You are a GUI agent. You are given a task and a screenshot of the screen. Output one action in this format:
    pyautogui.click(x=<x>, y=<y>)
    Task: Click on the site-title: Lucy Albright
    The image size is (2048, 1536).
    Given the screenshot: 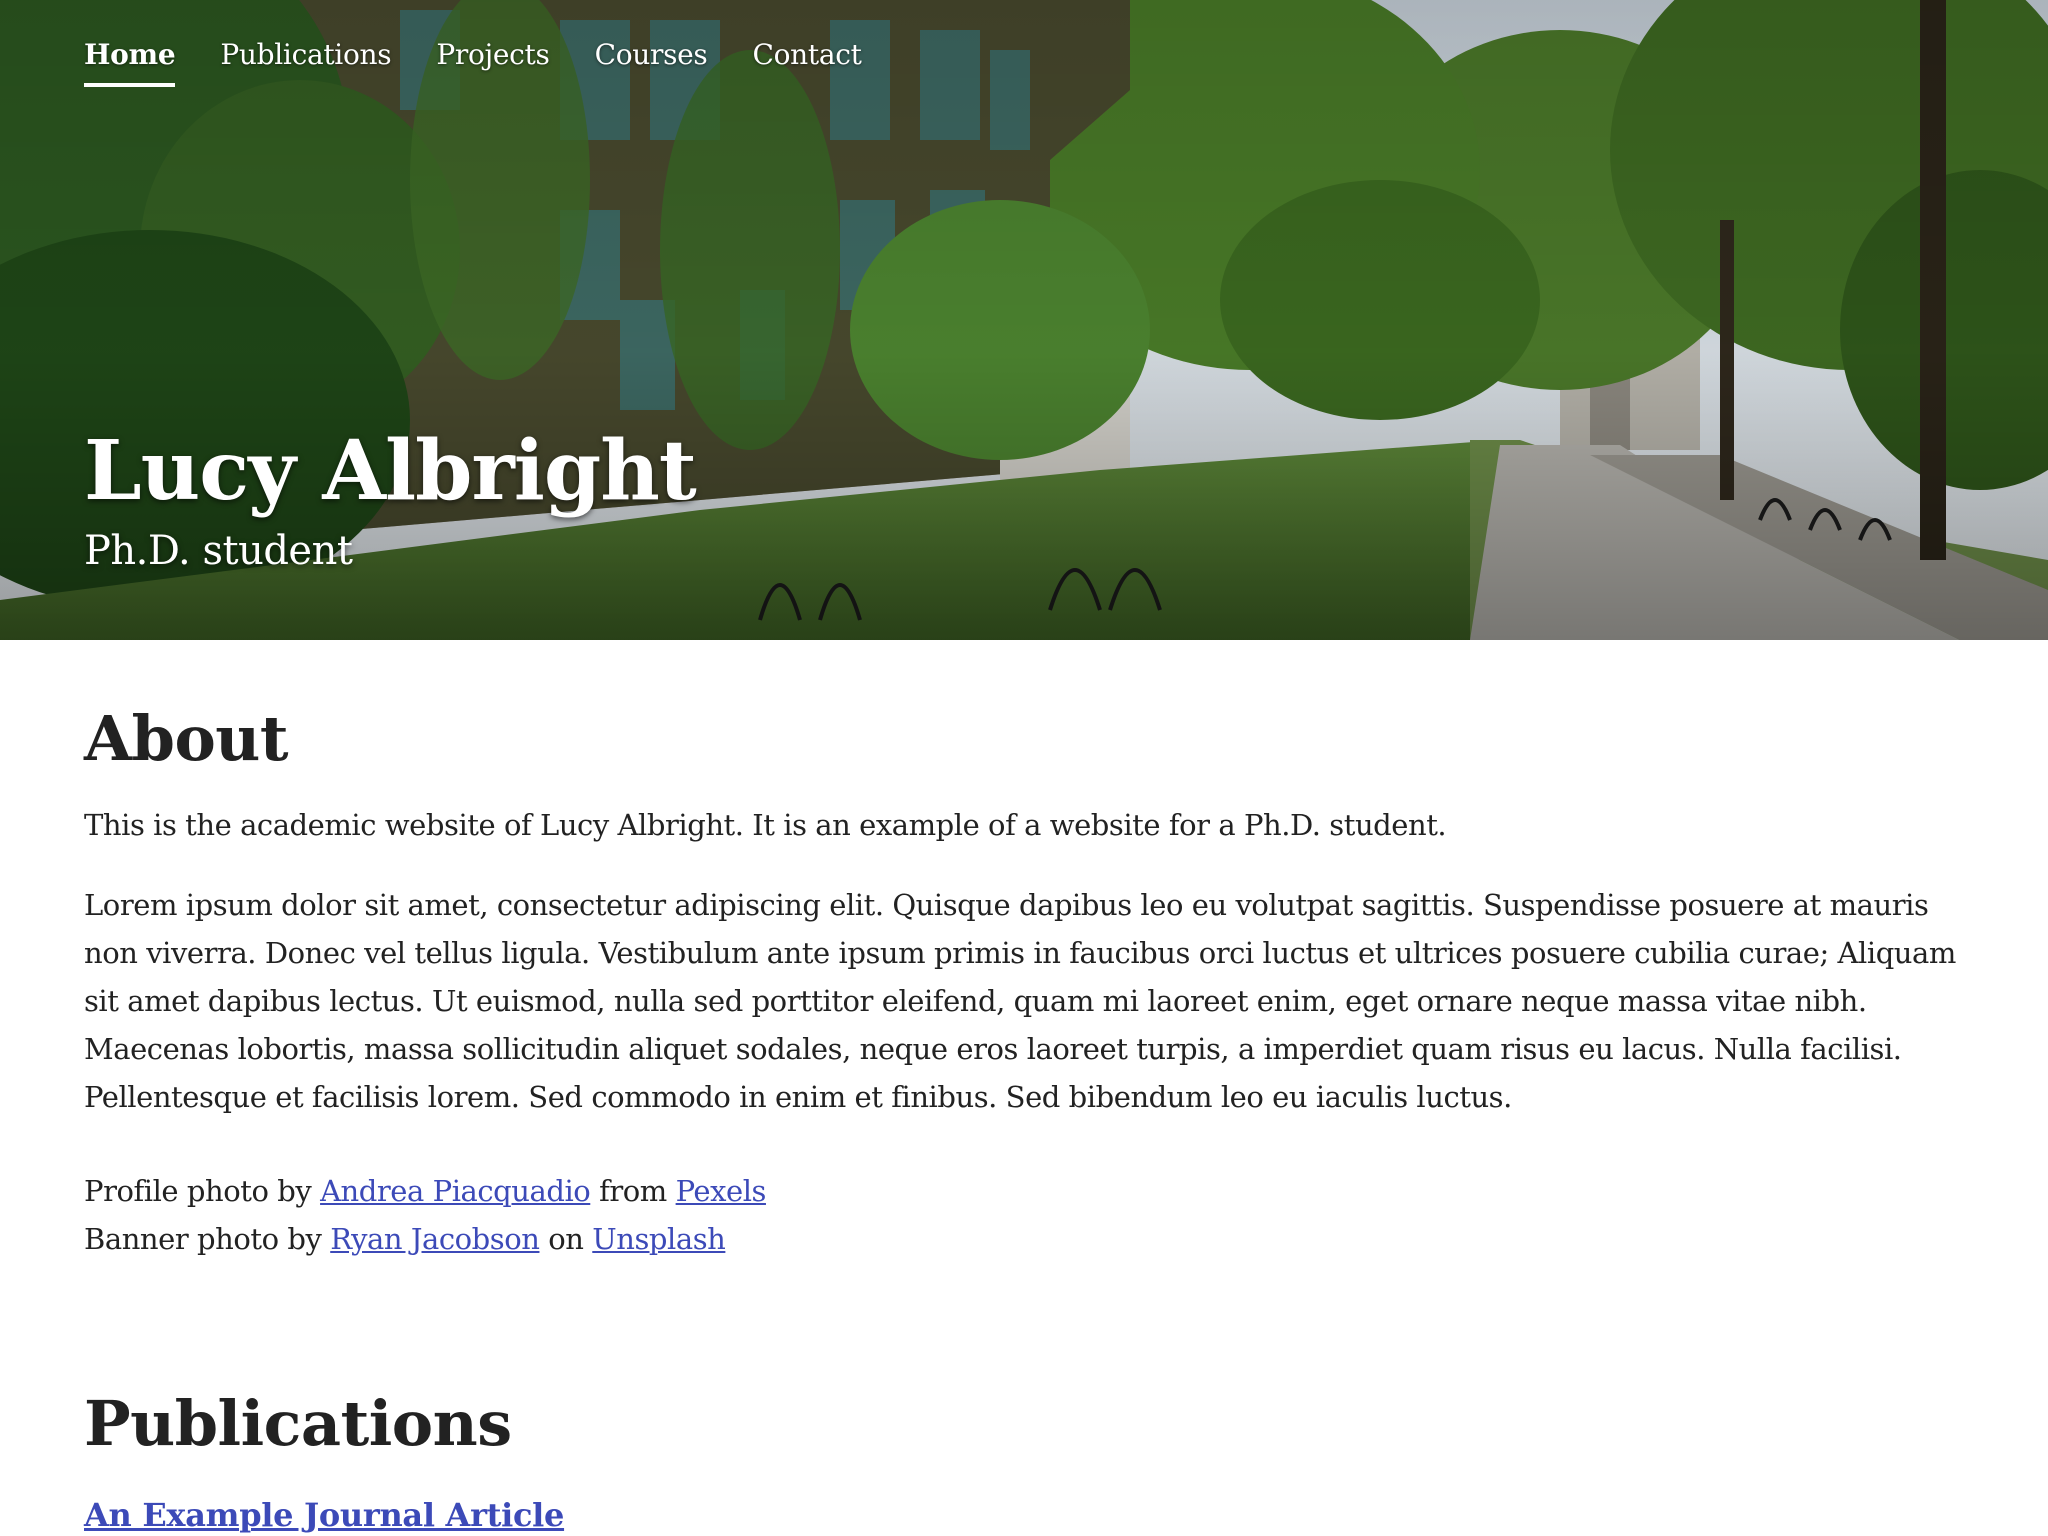 What is the action you would take?
    pyautogui.click(x=390, y=471)
    